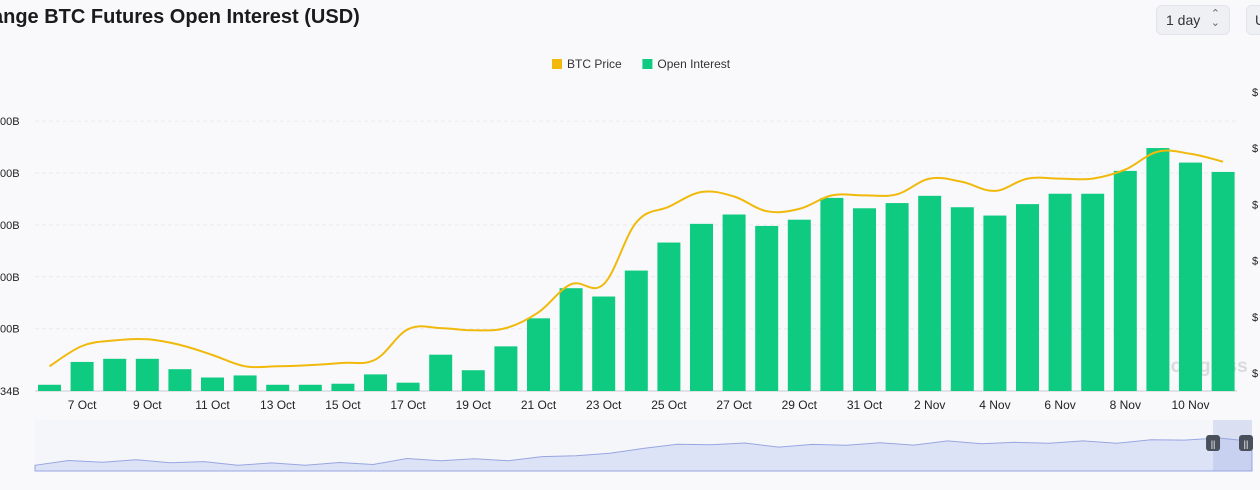 This screenshot has height=490, width=1260. What do you see at coordinates (734, 405) in the screenshot?
I see `x-tick-label: 27 Oct` at bounding box center [734, 405].